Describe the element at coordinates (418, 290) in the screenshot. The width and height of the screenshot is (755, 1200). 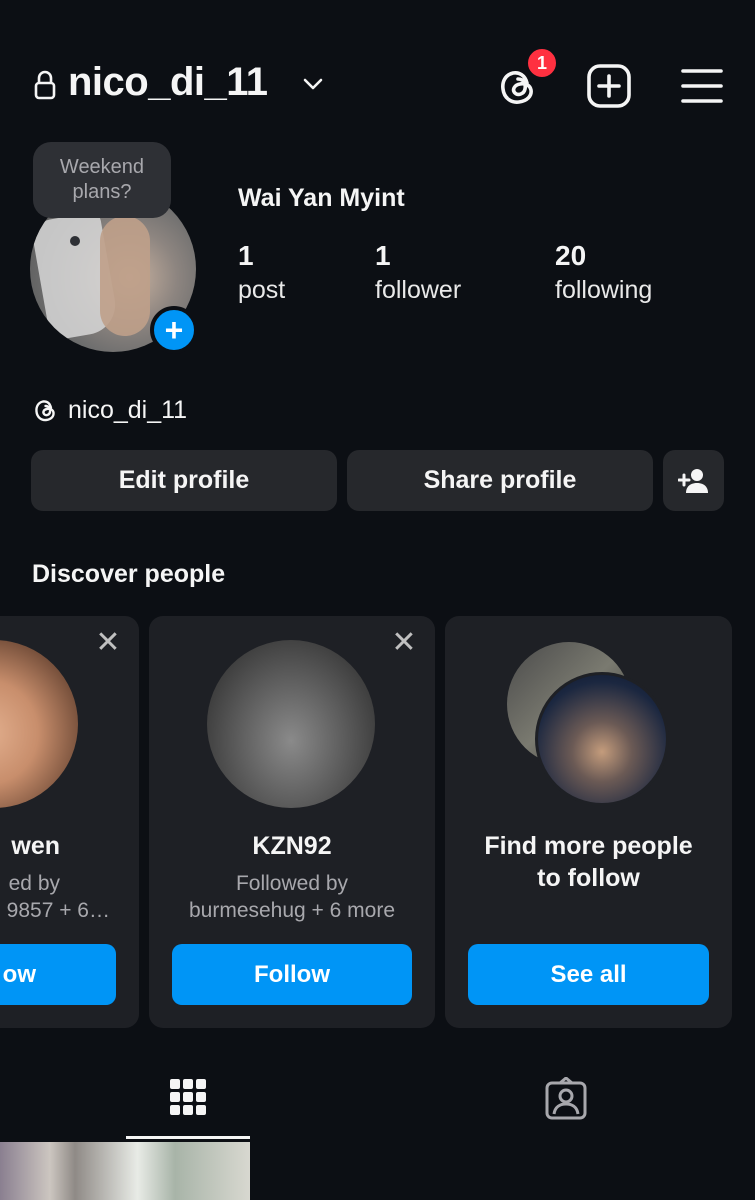
I see `followers-label: follower` at that location.